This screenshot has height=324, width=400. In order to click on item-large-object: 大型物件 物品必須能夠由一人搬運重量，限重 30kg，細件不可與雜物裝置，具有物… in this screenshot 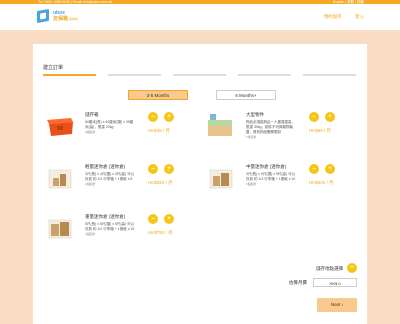, I will do `click(281, 130)`.